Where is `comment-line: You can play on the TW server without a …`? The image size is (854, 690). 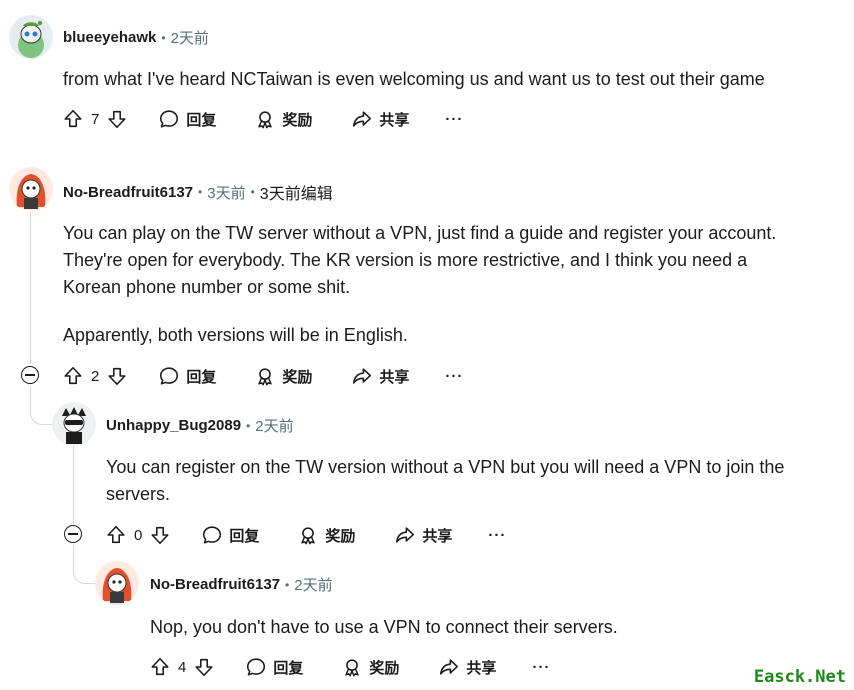
comment-line: You can play on the TW server without a … is located at coordinates (420, 233).